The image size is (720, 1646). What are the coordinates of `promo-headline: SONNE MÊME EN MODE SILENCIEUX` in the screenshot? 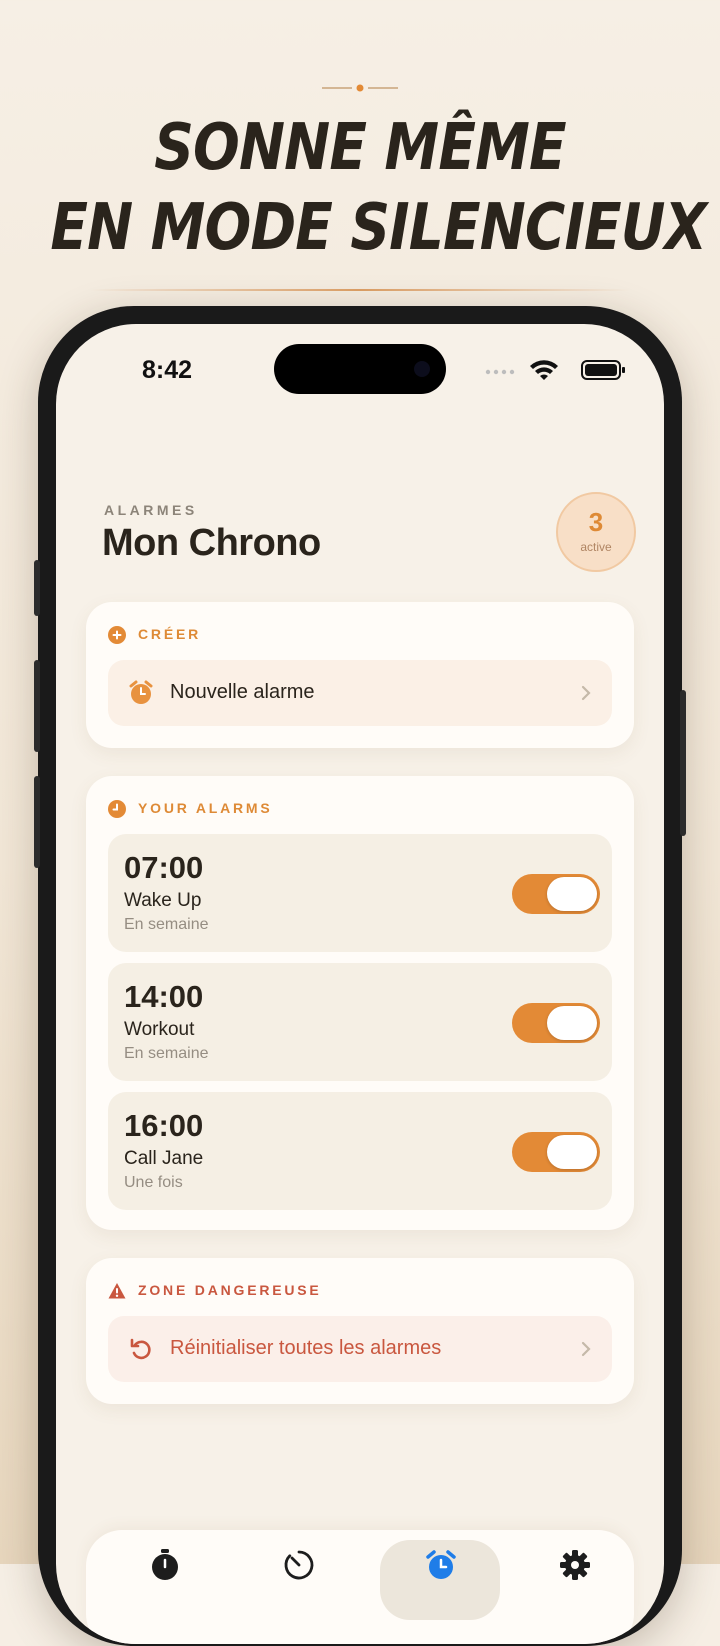 It's located at (378, 188).